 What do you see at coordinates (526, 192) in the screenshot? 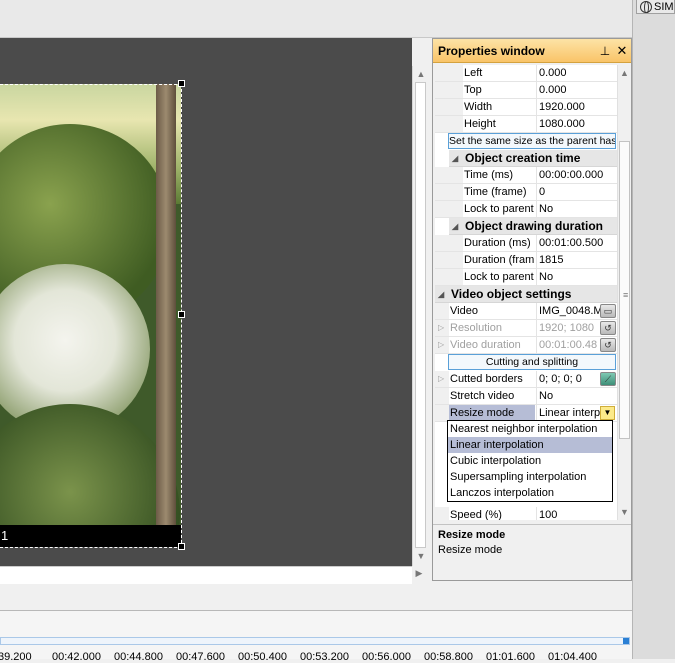
I see `property-row-time-frame: Time (frame) 0` at bounding box center [526, 192].